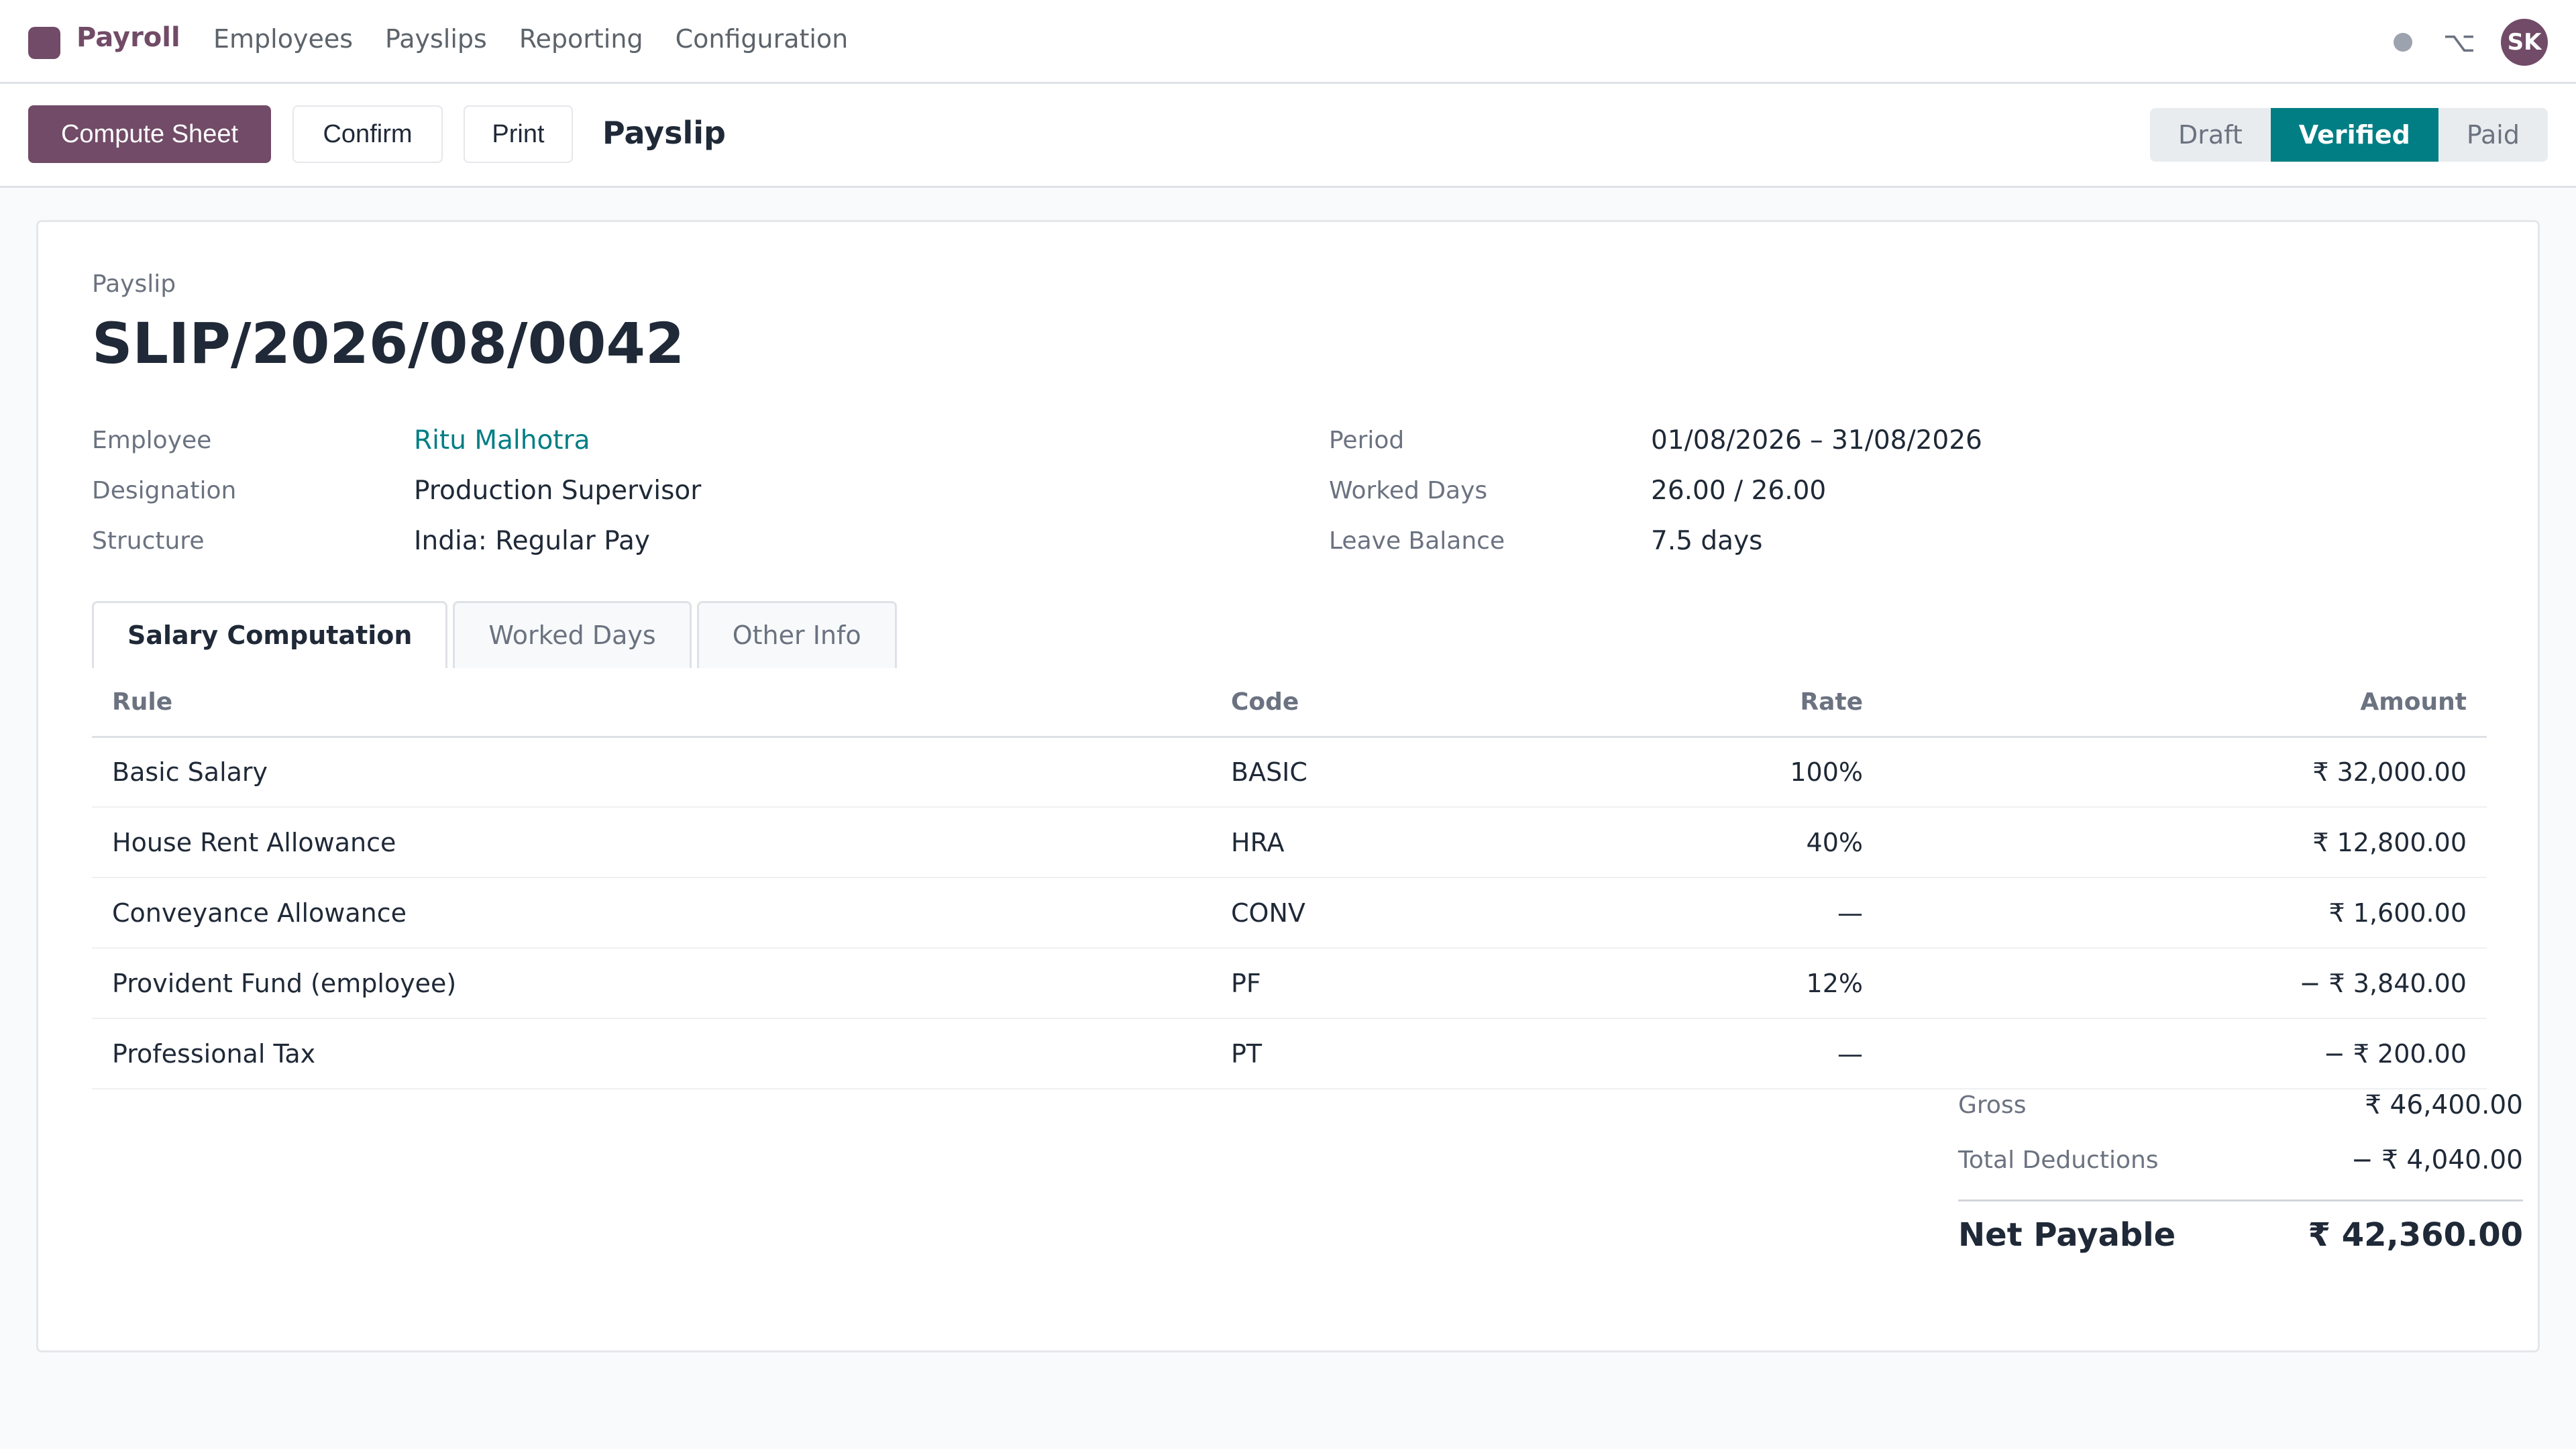  Describe the element at coordinates (148, 541) in the screenshot. I see `field-label: Structure` at that location.